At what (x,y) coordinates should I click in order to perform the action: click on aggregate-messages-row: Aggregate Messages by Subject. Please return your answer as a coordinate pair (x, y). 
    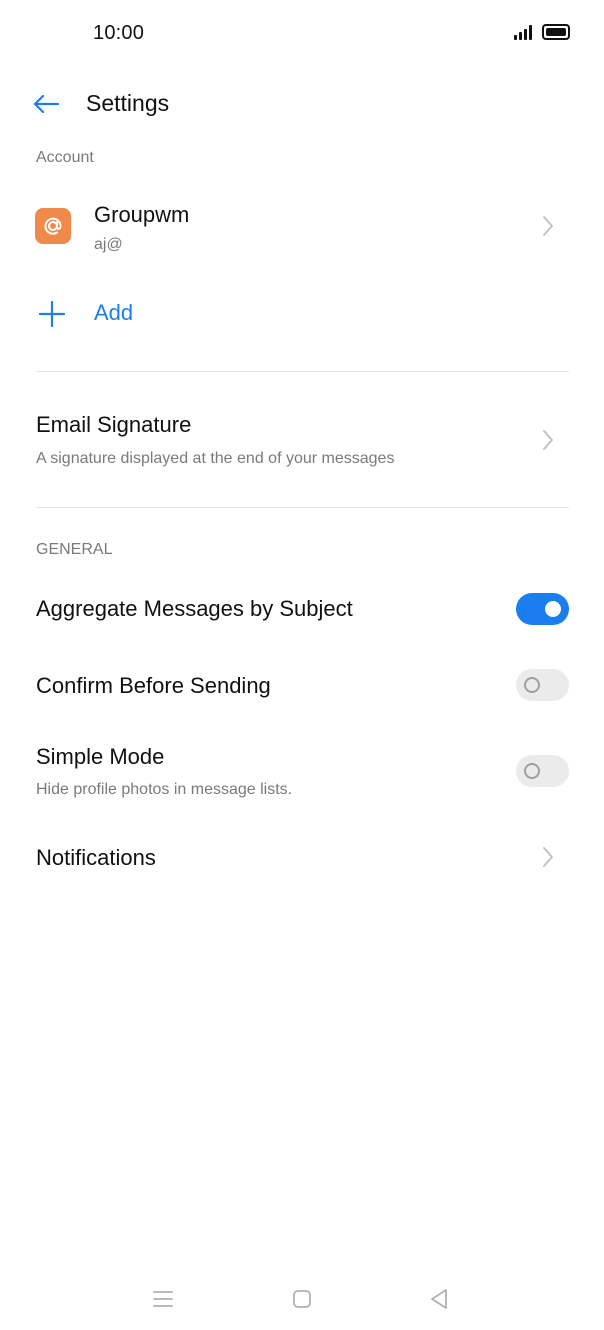
    Looking at the image, I should click on (302, 610).